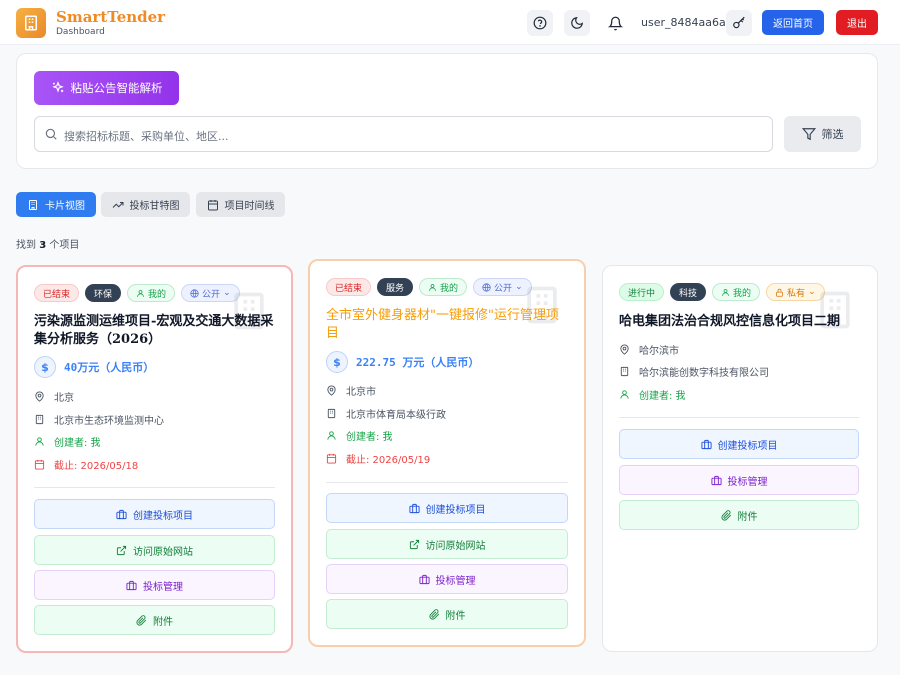 The height and width of the screenshot is (675, 900). What do you see at coordinates (688, 292) in the screenshot?
I see `category-badge: 科技` at bounding box center [688, 292].